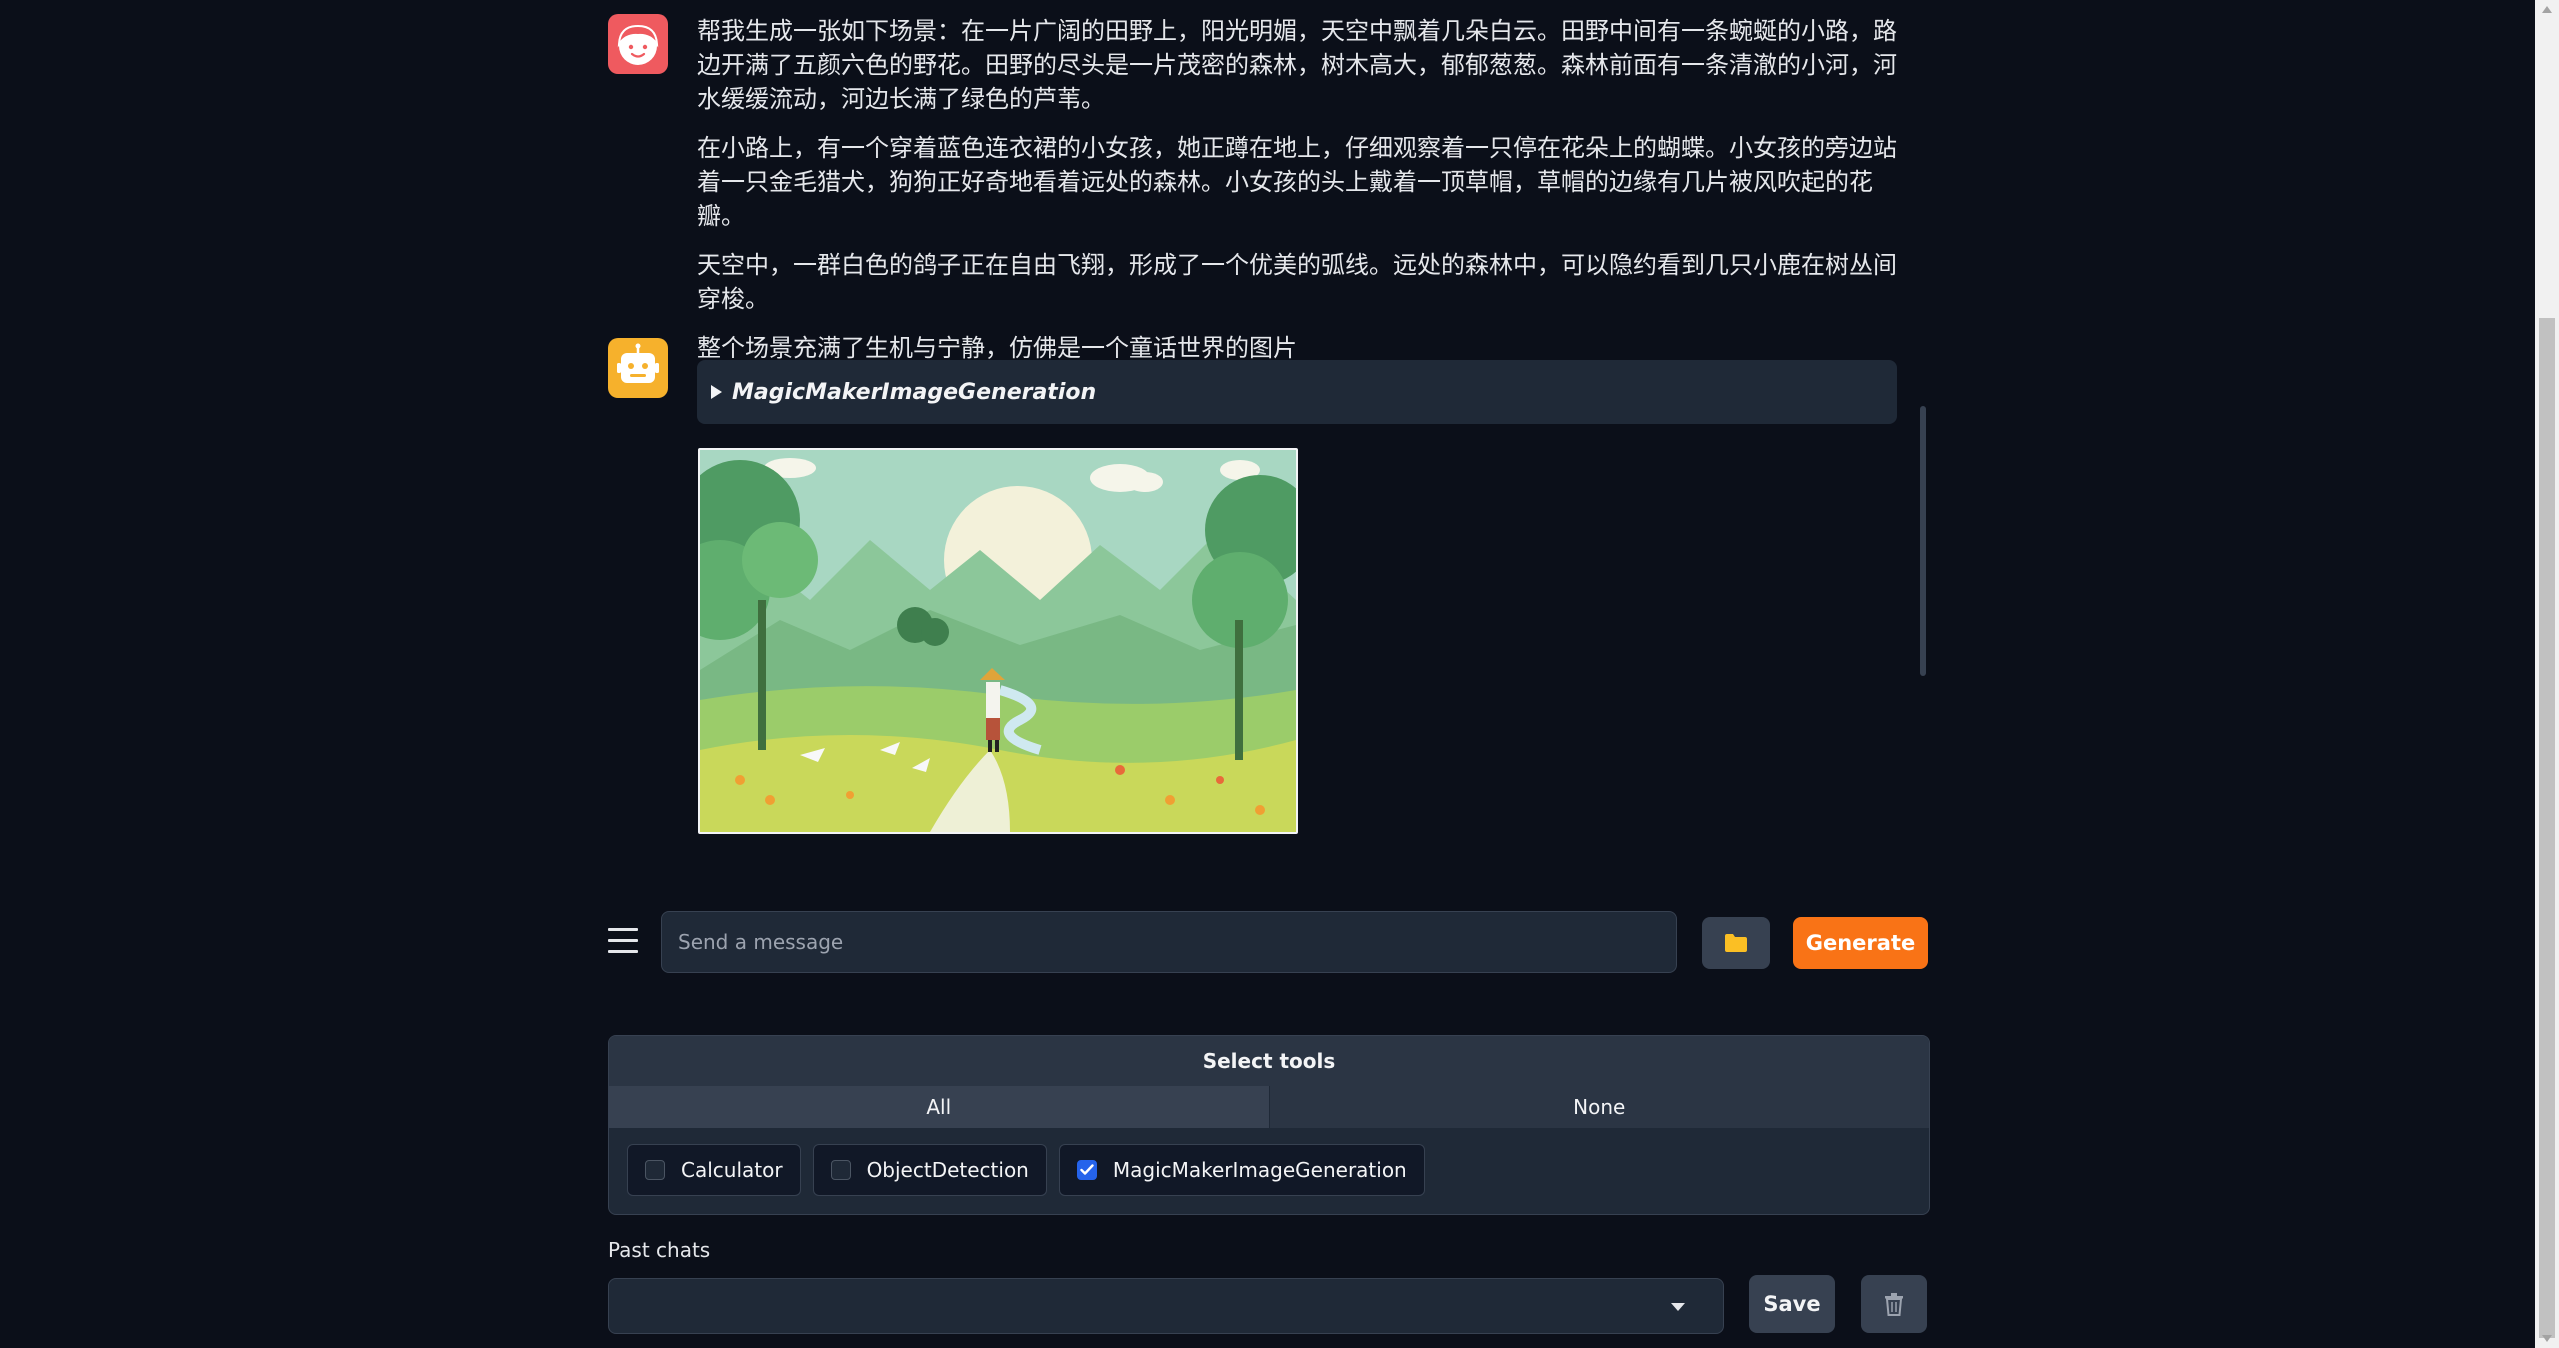 The image size is (2559, 1348). I want to click on tool-call-details: MagicMakerImageGeneration, so click(1297, 392).